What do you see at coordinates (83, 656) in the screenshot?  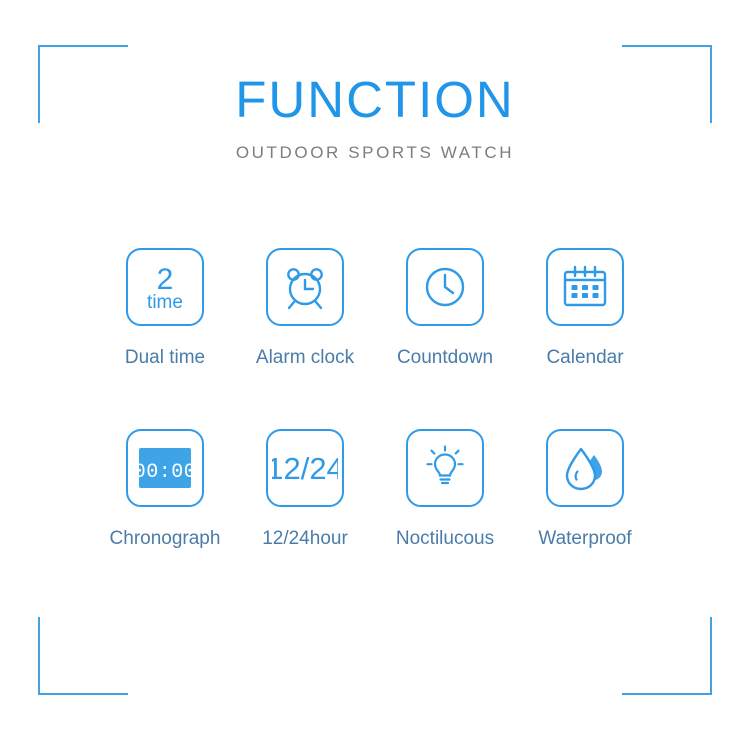 I see `corner-bracket-bottom-left` at bounding box center [83, 656].